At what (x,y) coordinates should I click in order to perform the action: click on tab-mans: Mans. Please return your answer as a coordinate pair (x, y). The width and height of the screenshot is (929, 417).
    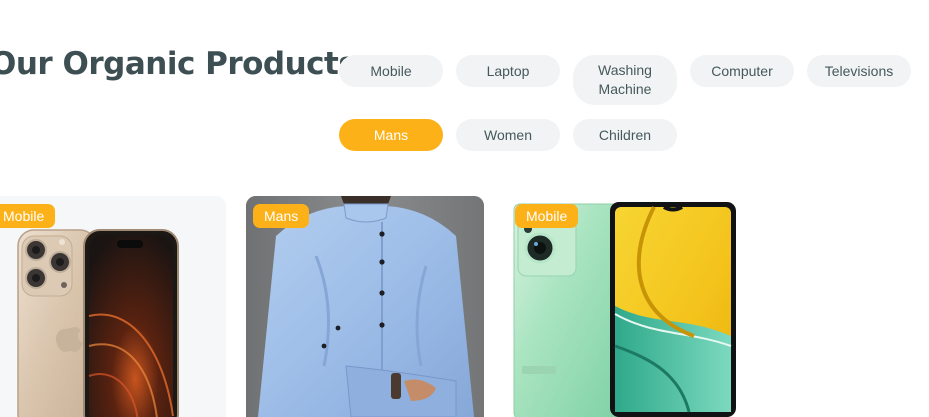
    Looking at the image, I should click on (391, 135).